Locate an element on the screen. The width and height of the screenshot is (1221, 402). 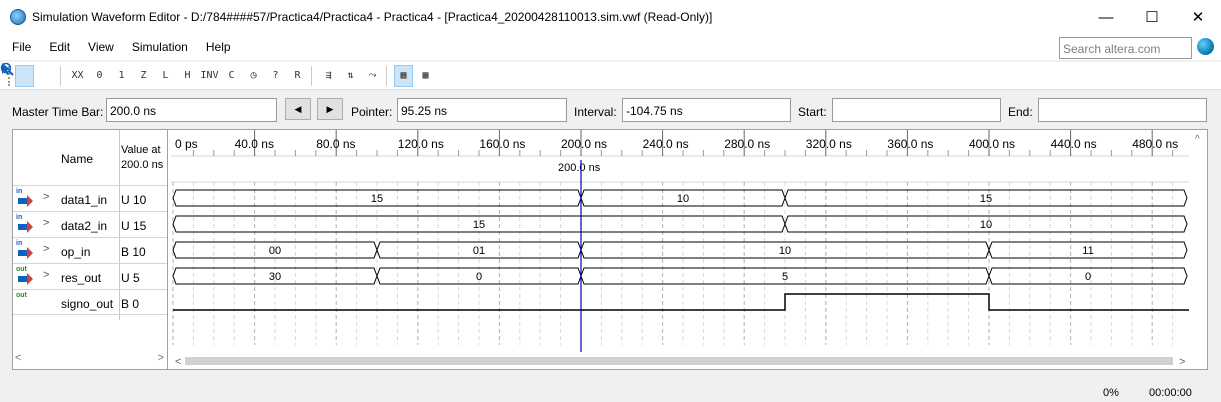
time-axis-label: 360.0 ns is located at coordinates (910, 144).